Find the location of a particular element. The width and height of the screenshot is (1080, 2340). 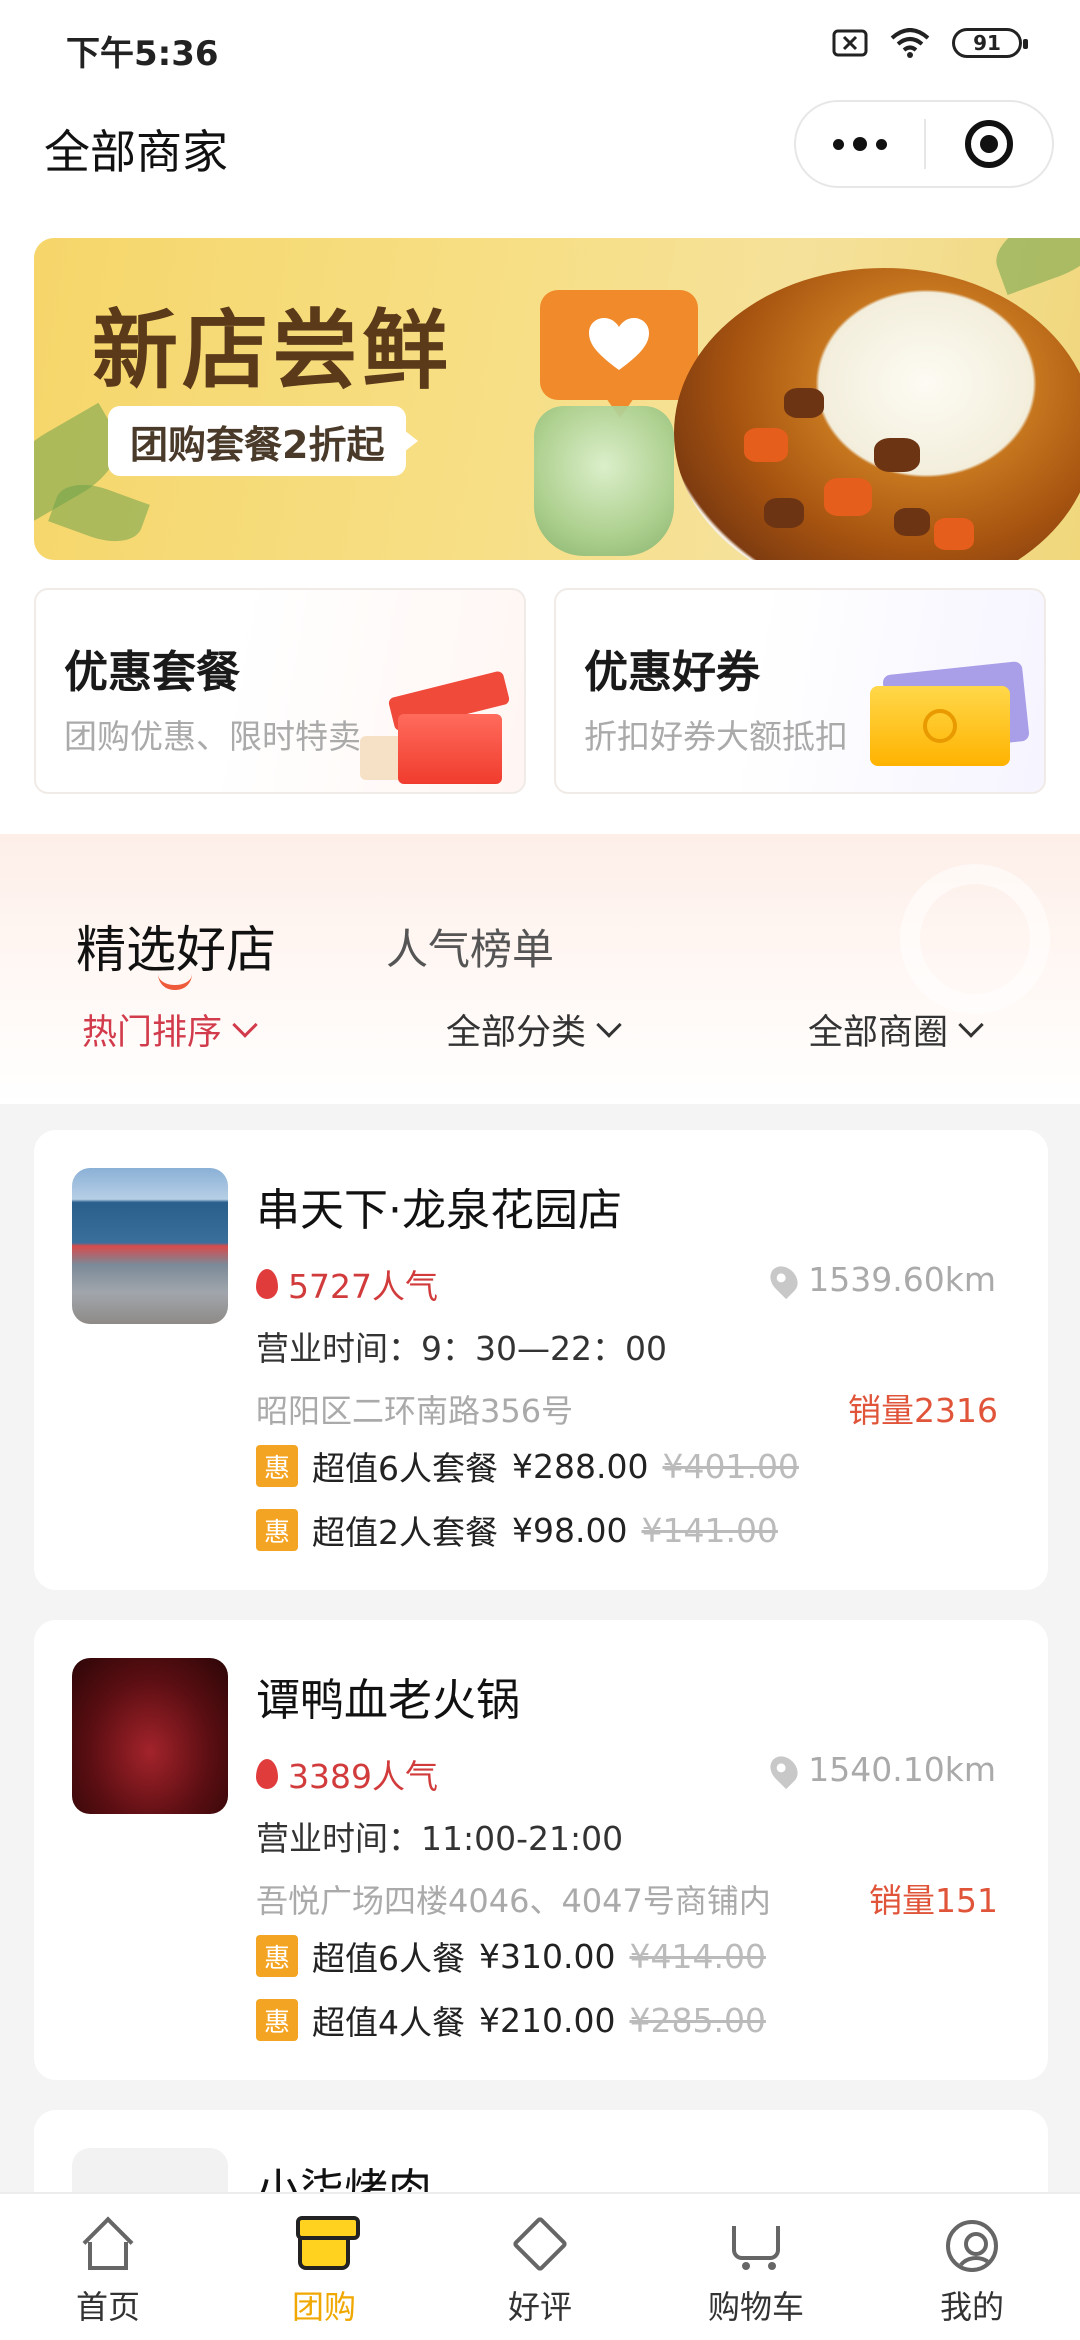

bottom-nav: 首页 团购 好评 购物车 我的 is located at coordinates (540, 2266).